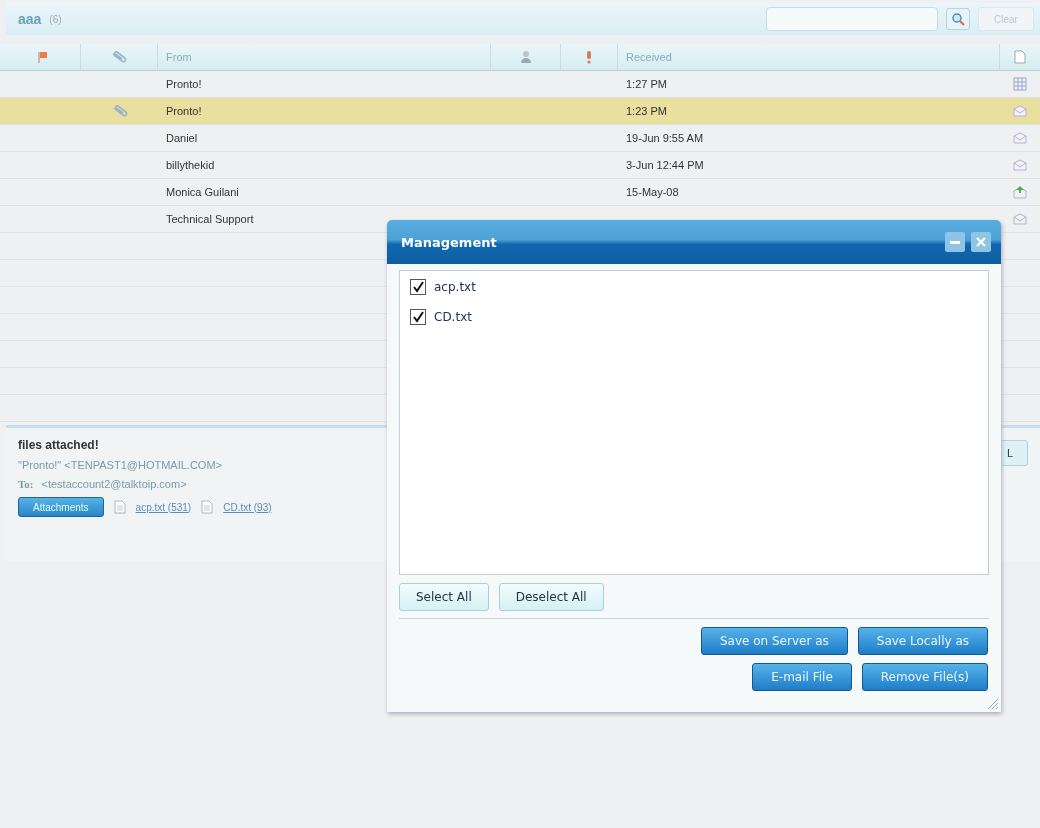  What do you see at coordinates (43, 57) in the screenshot?
I see `flag-icon` at bounding box center [43, 57].